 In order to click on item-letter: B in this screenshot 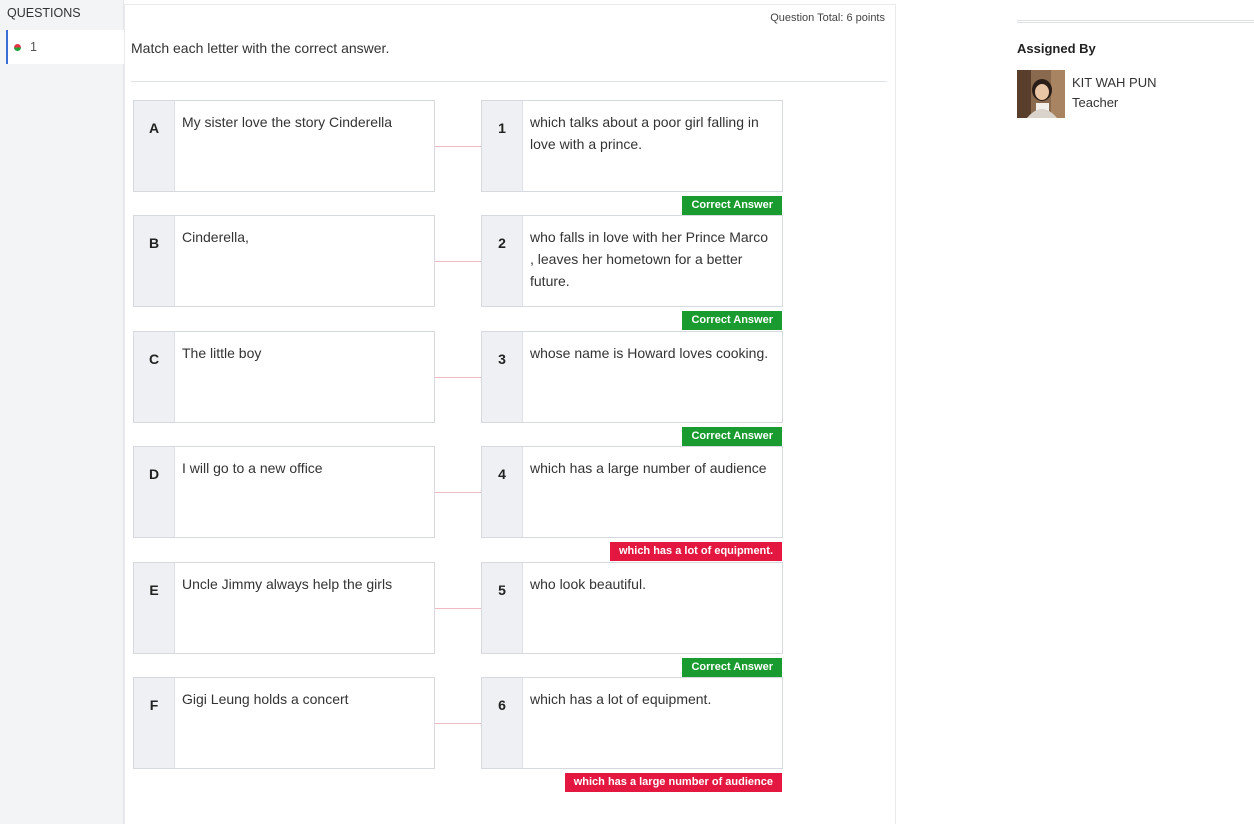, I will do `click(154, 261)`.